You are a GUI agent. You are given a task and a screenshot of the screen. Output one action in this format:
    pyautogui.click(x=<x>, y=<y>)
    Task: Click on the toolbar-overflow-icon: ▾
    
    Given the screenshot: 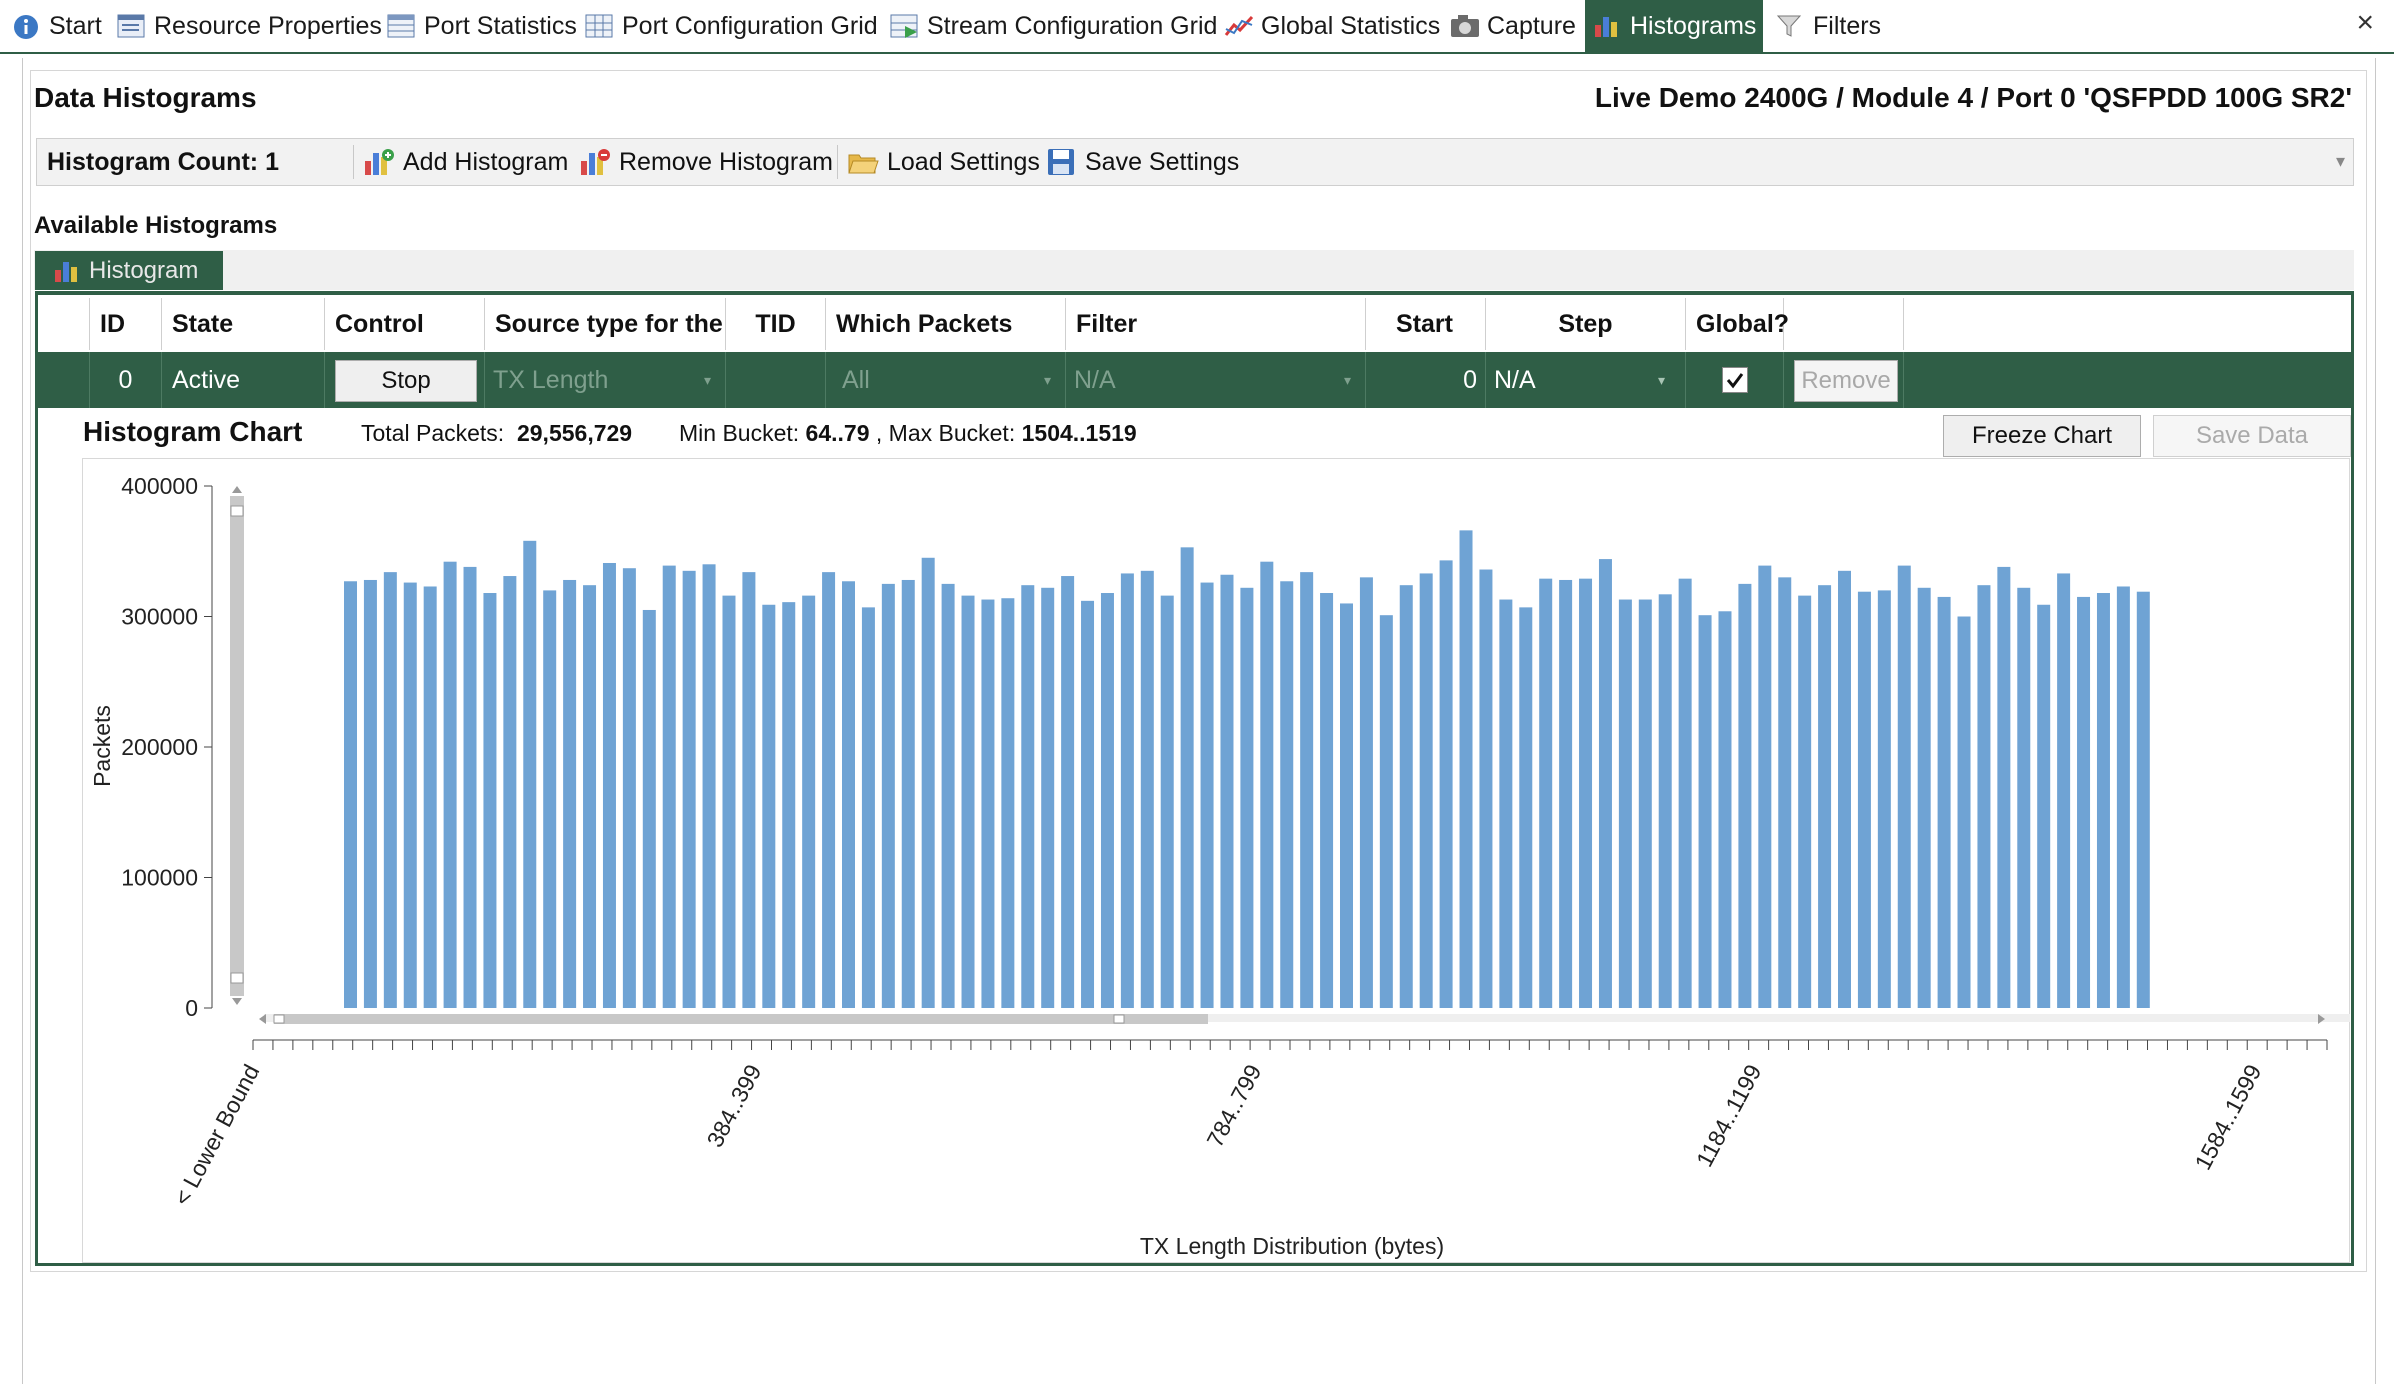 What is the action you would take?
    pyautogui.click(x=2340, y=161)
    